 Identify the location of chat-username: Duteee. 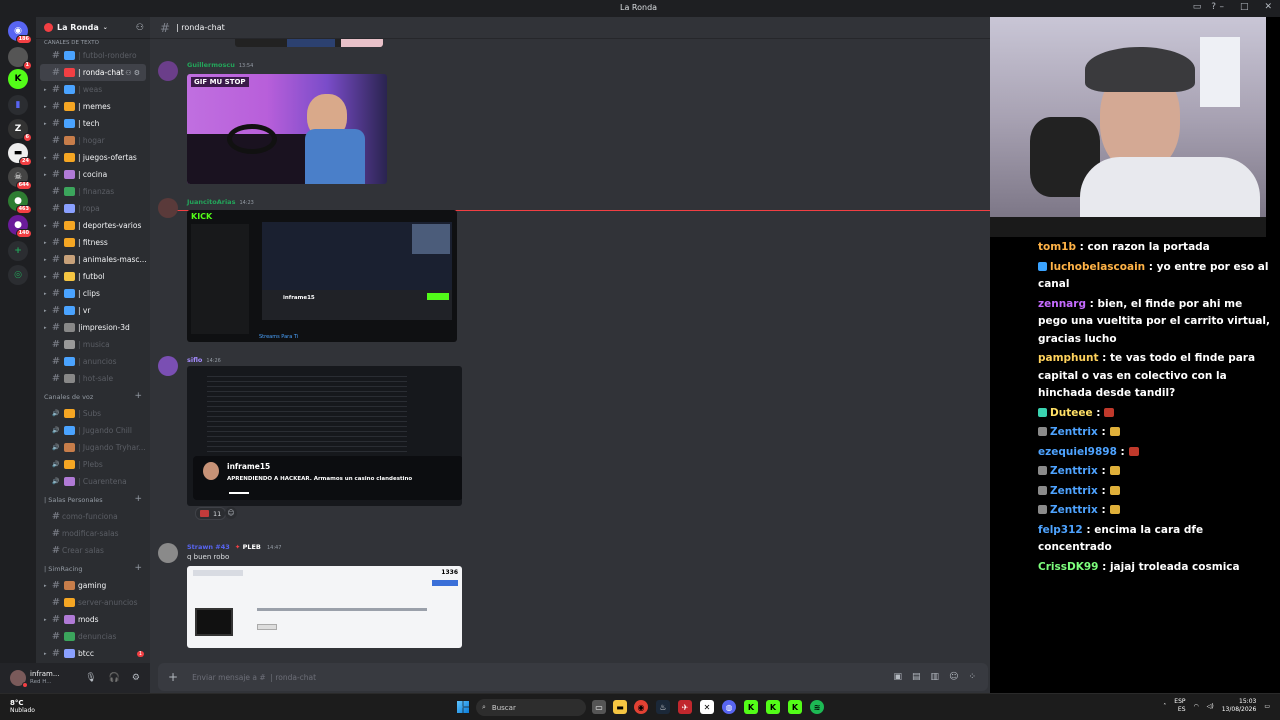
(1071, 413).